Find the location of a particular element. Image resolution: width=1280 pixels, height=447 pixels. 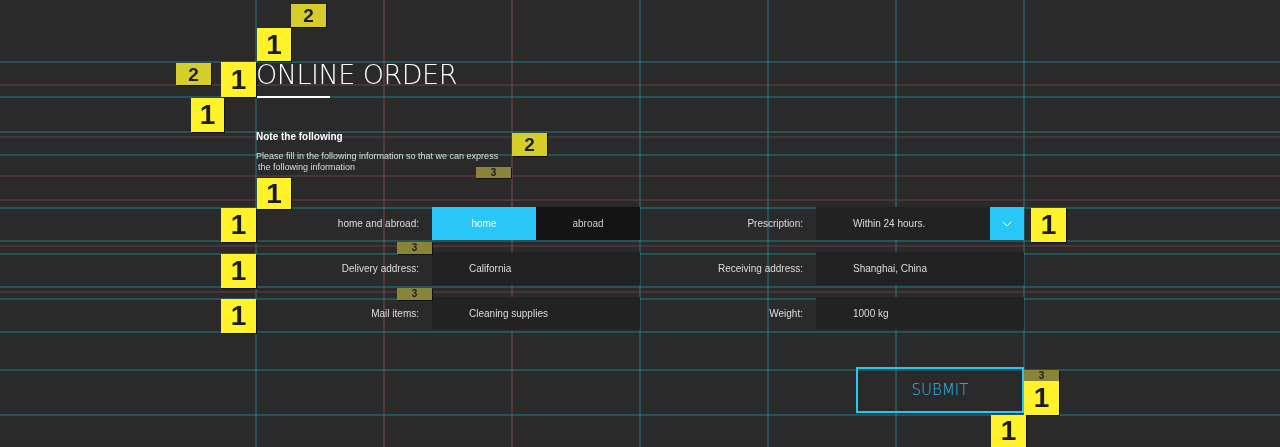

field-label: home and abroad: is located at coordinates (378, 224).